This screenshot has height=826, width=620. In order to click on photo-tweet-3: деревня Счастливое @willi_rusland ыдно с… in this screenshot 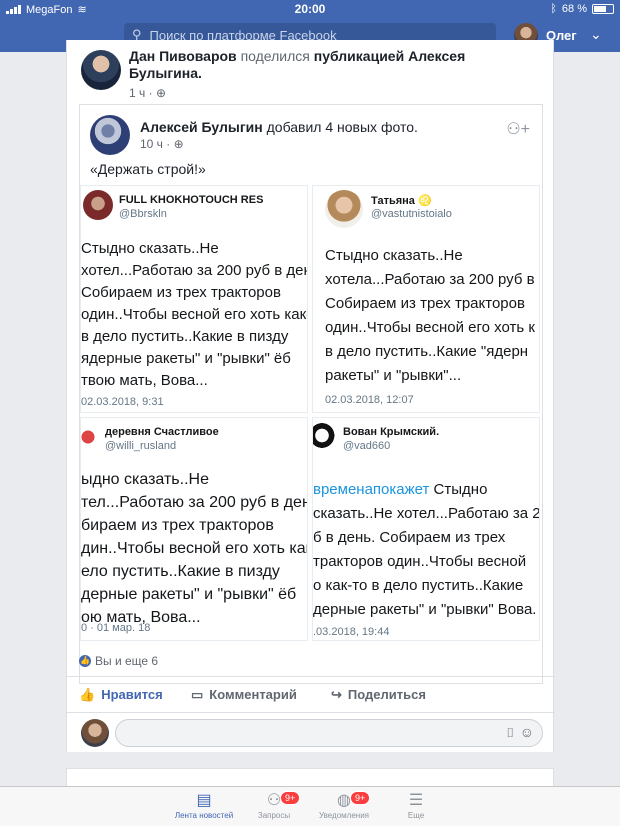, I will do `click(194, 529)`.